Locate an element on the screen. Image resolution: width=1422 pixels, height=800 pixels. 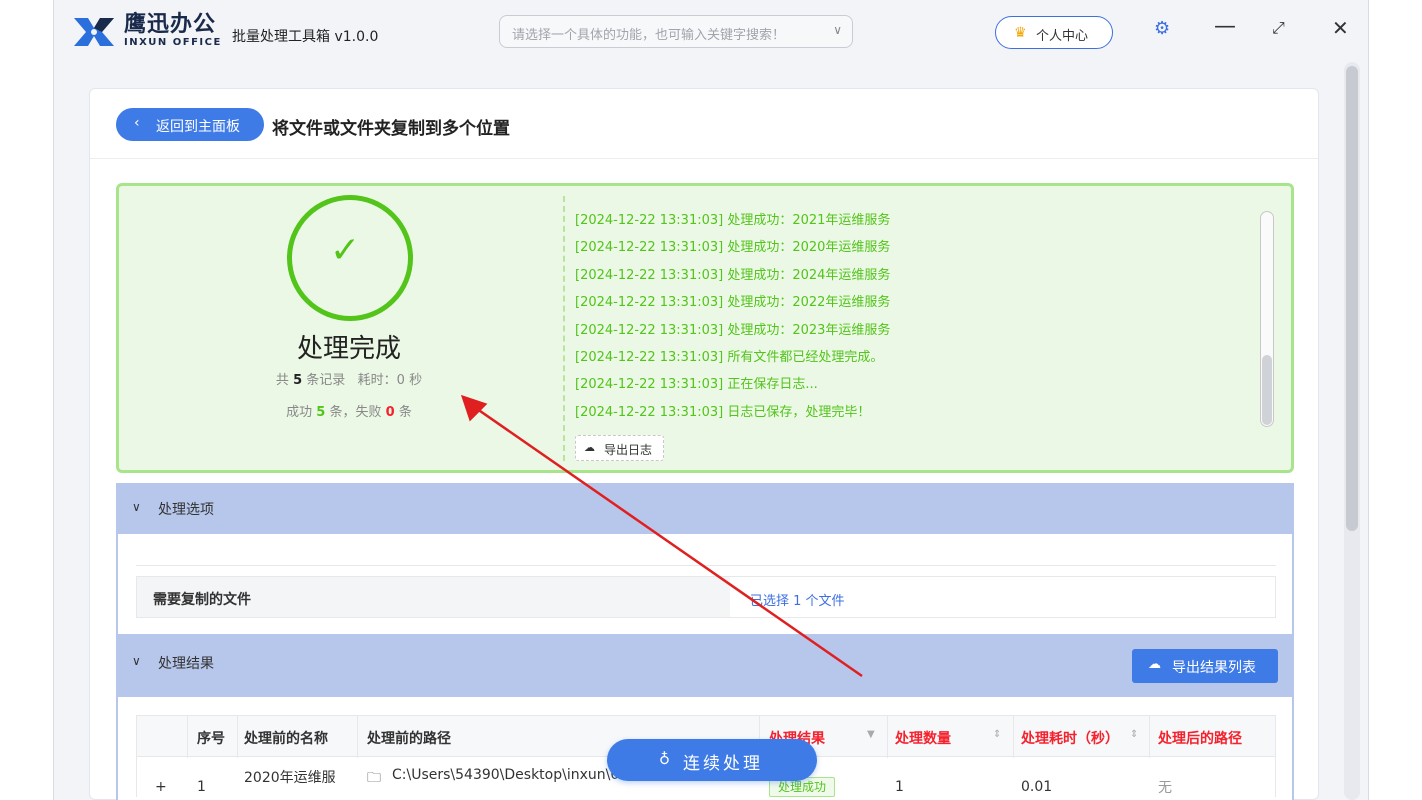
page-title: 将文件或文件夹复制到多个位置 is located at coordinates (391, 129).